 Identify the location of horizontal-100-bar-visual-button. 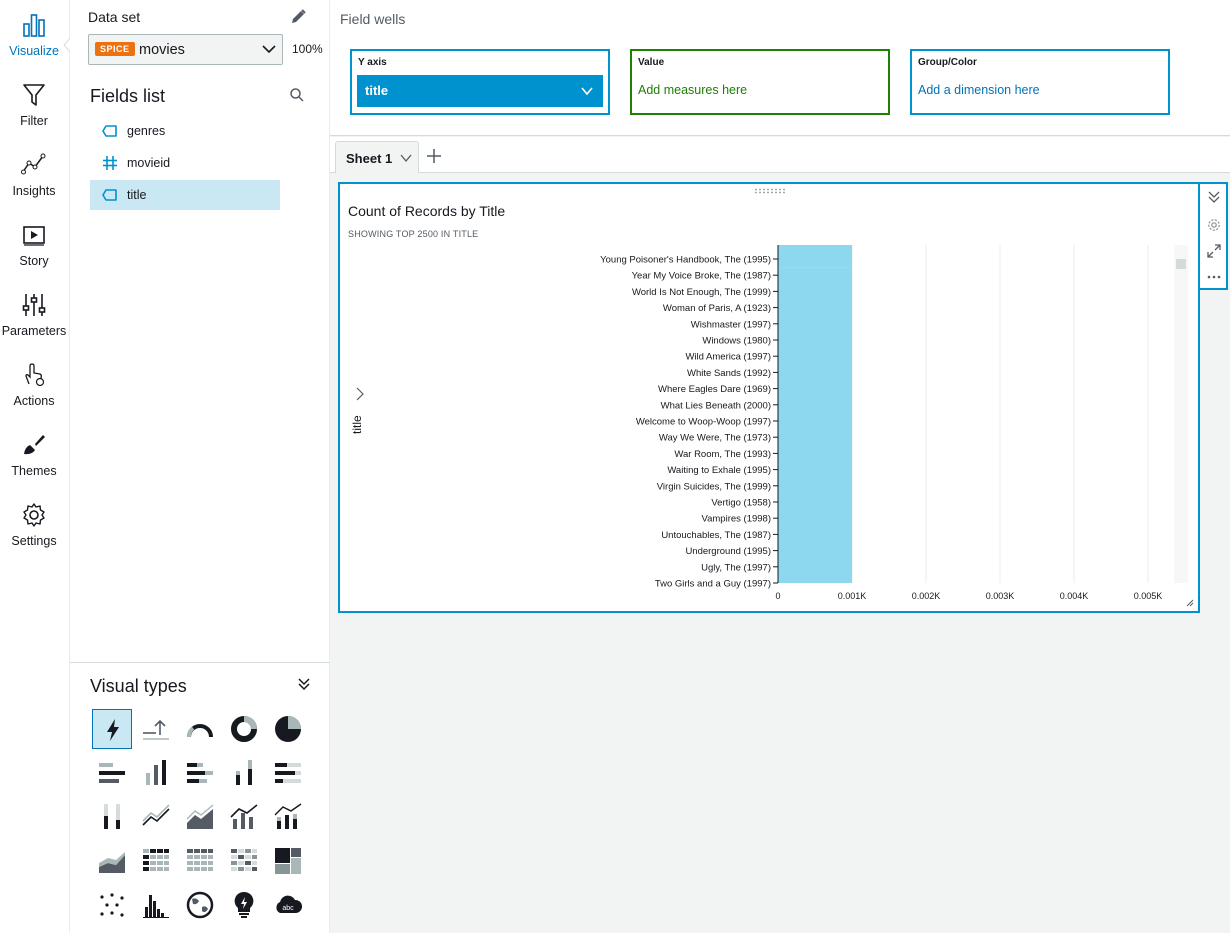
(288, 773).